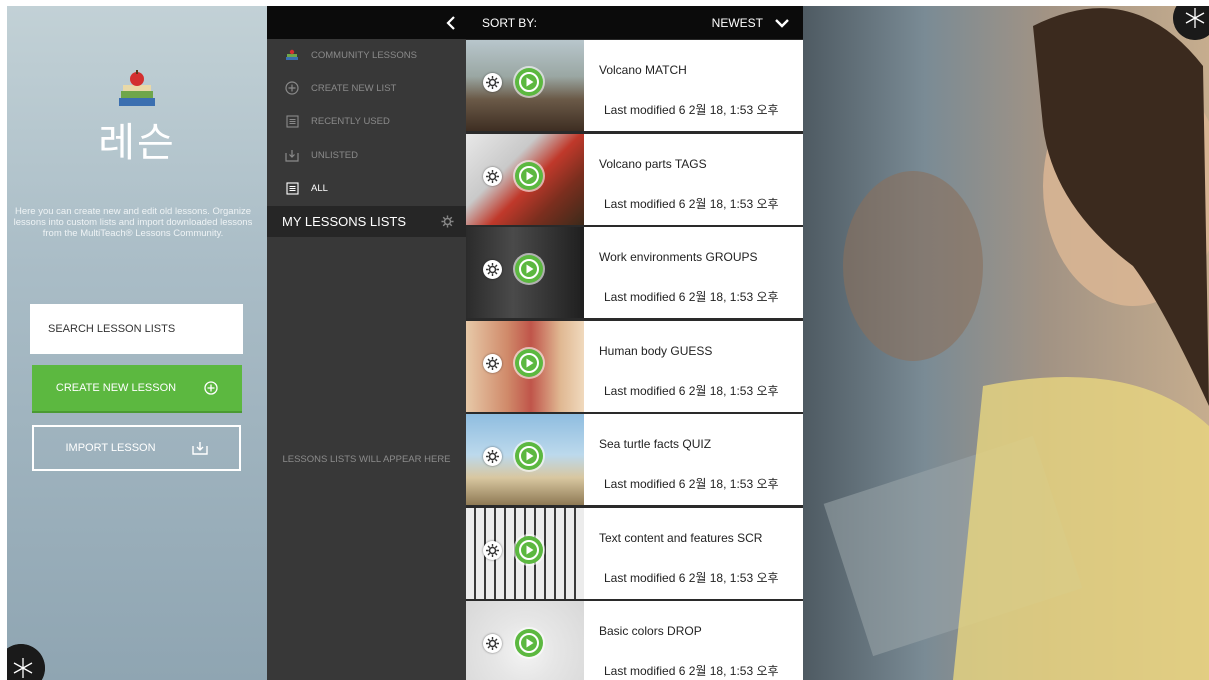  I want to click on create-new-lesson-button: CREATE NEW LESSON, so click(137, 389).